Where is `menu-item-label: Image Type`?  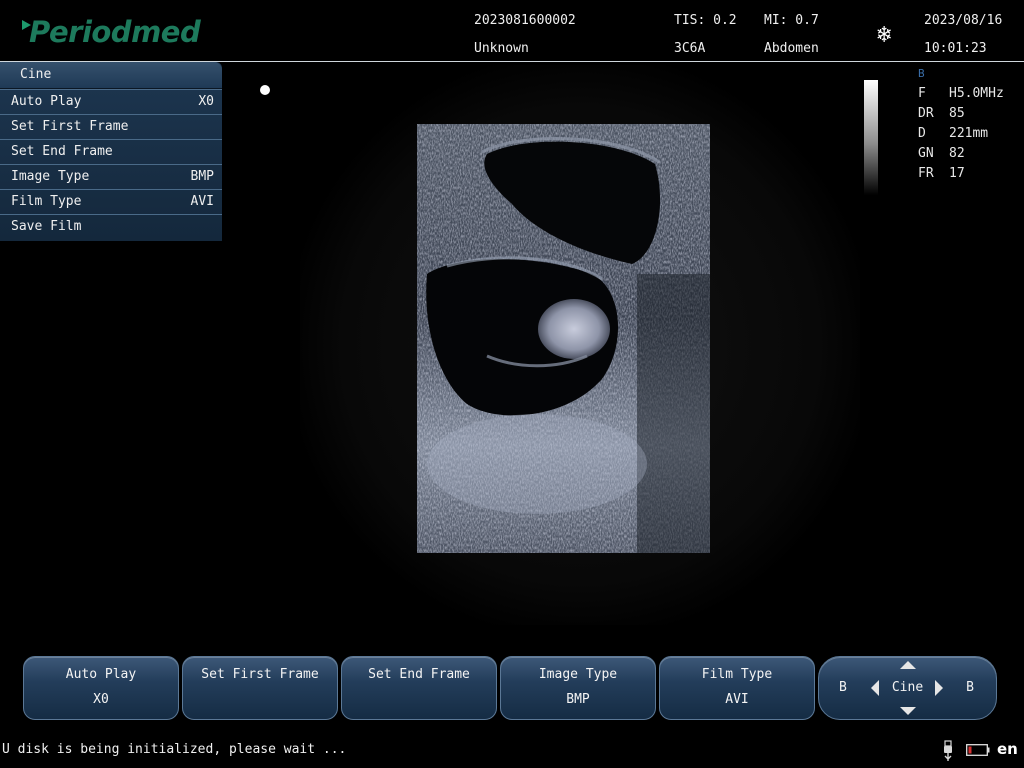
menu-item-label: Image Type is located at coordinates (50, 176).